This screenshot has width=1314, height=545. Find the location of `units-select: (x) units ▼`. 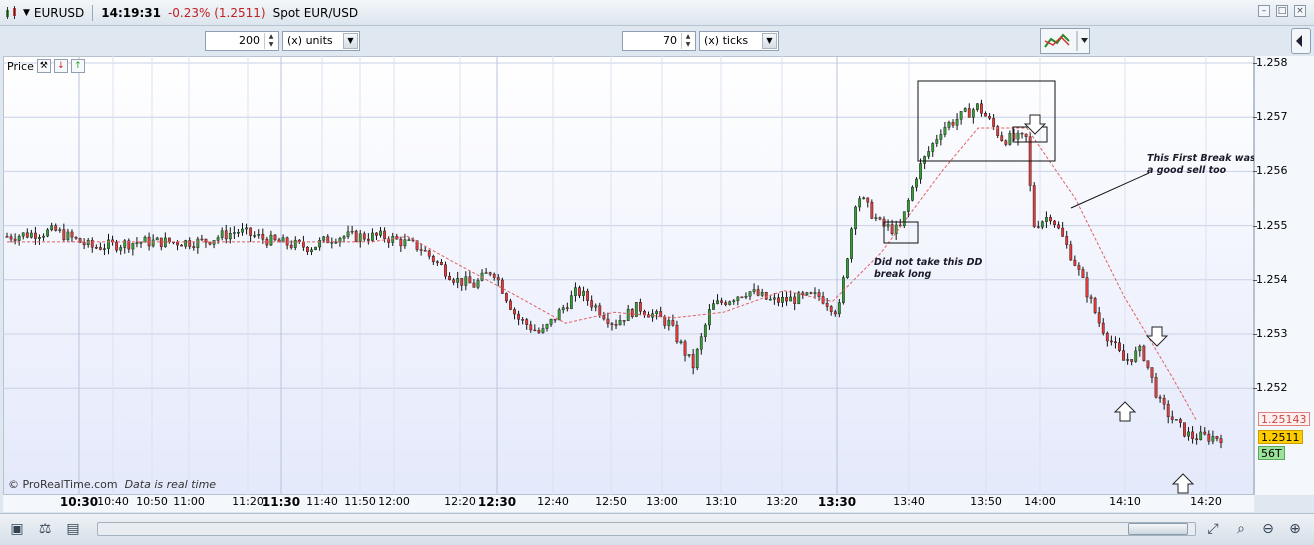

units-select: (x) units ▼ is located at coordinates (321, 41).